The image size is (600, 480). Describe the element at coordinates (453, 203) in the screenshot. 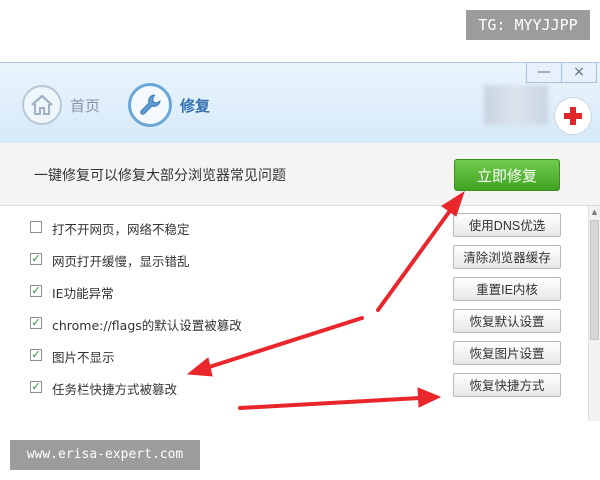

I see `arrow-head-fix` at that location.